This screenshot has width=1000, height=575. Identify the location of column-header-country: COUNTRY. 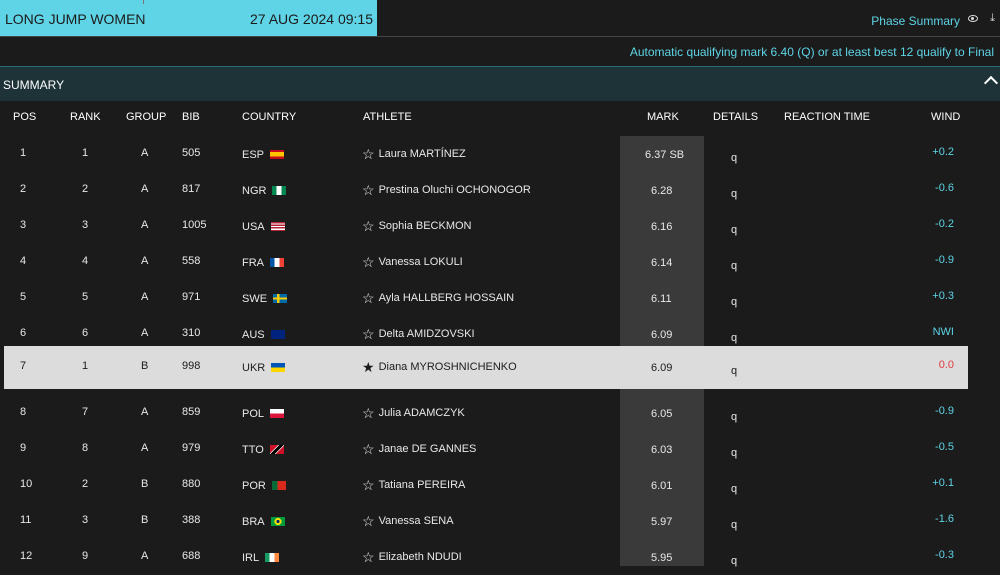
(269, 117).